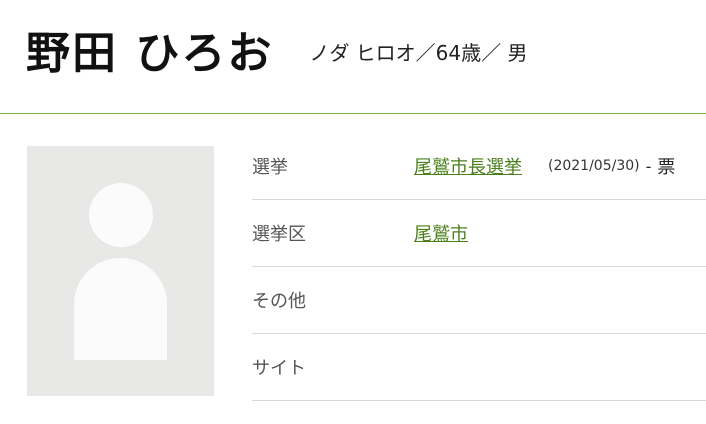 Image resolution: width=706 pixels, height=424 pixels. I want to click on header-divider, so click(353, 113).